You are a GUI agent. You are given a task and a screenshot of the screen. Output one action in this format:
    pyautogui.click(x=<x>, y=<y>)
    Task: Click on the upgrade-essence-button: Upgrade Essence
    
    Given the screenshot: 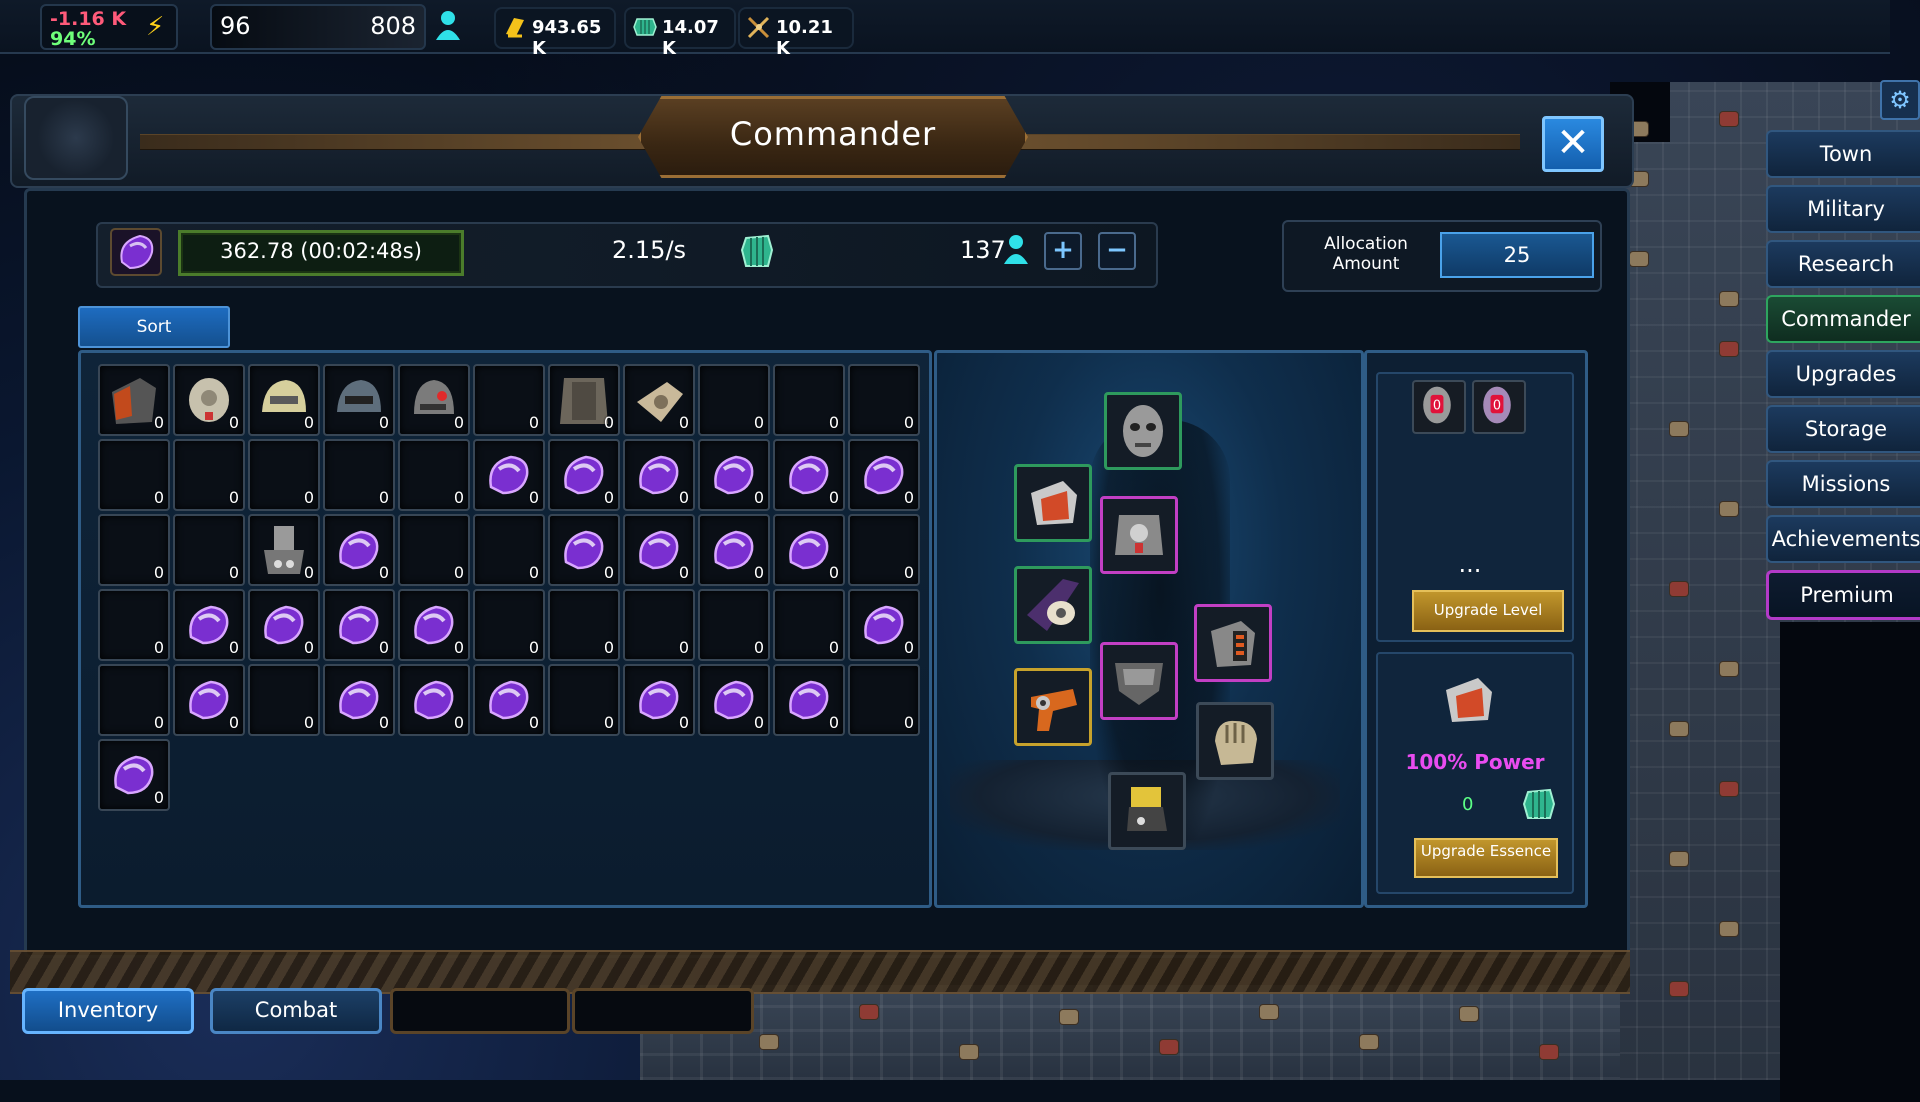 What is the action you would take?
    pyautogui.click(x=1486, y=858)
    